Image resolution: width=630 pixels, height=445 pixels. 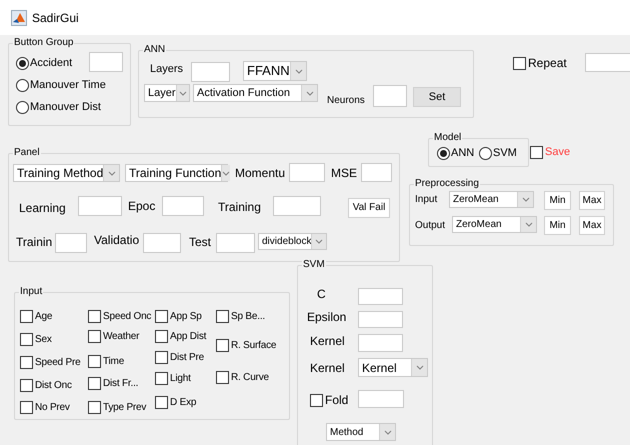 I want to click on field-label: Test, so click(x=200, y=242).